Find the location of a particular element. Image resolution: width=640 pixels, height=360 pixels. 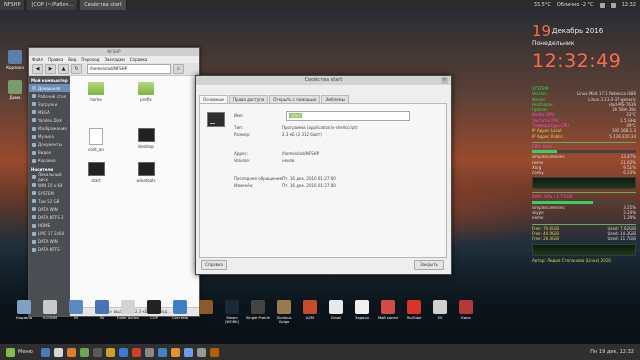

forward-icon: ▶ is located at coordinates (50, 69).